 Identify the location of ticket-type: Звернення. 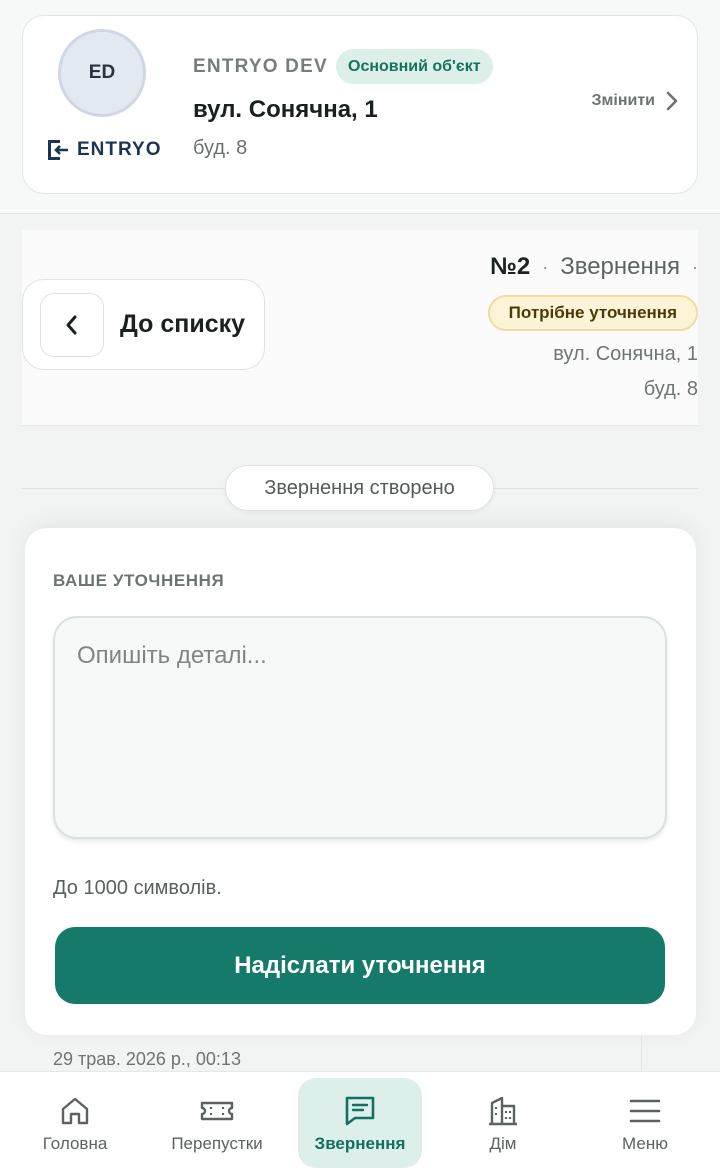
(620, 266).